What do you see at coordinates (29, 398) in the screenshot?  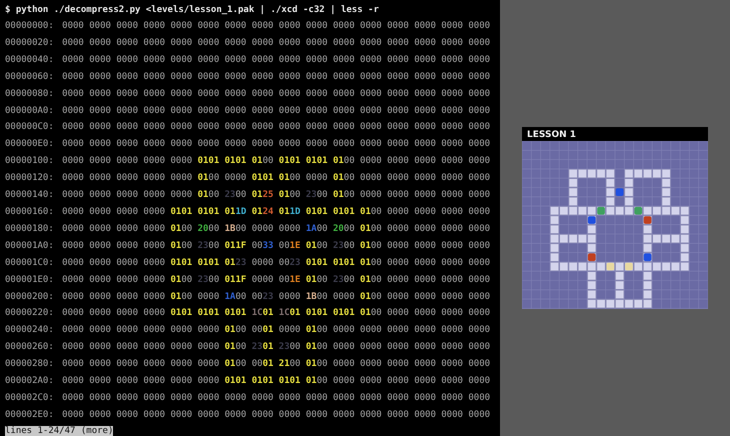 I see `hex-address: 000002C0:` at bounding box center [29, 398].